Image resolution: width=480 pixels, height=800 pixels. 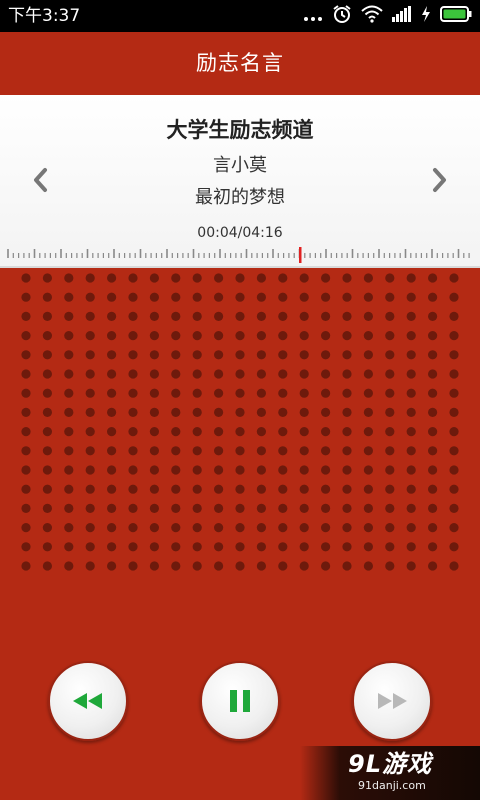 I want to click on progress-needle, so click(x=300, y=255).